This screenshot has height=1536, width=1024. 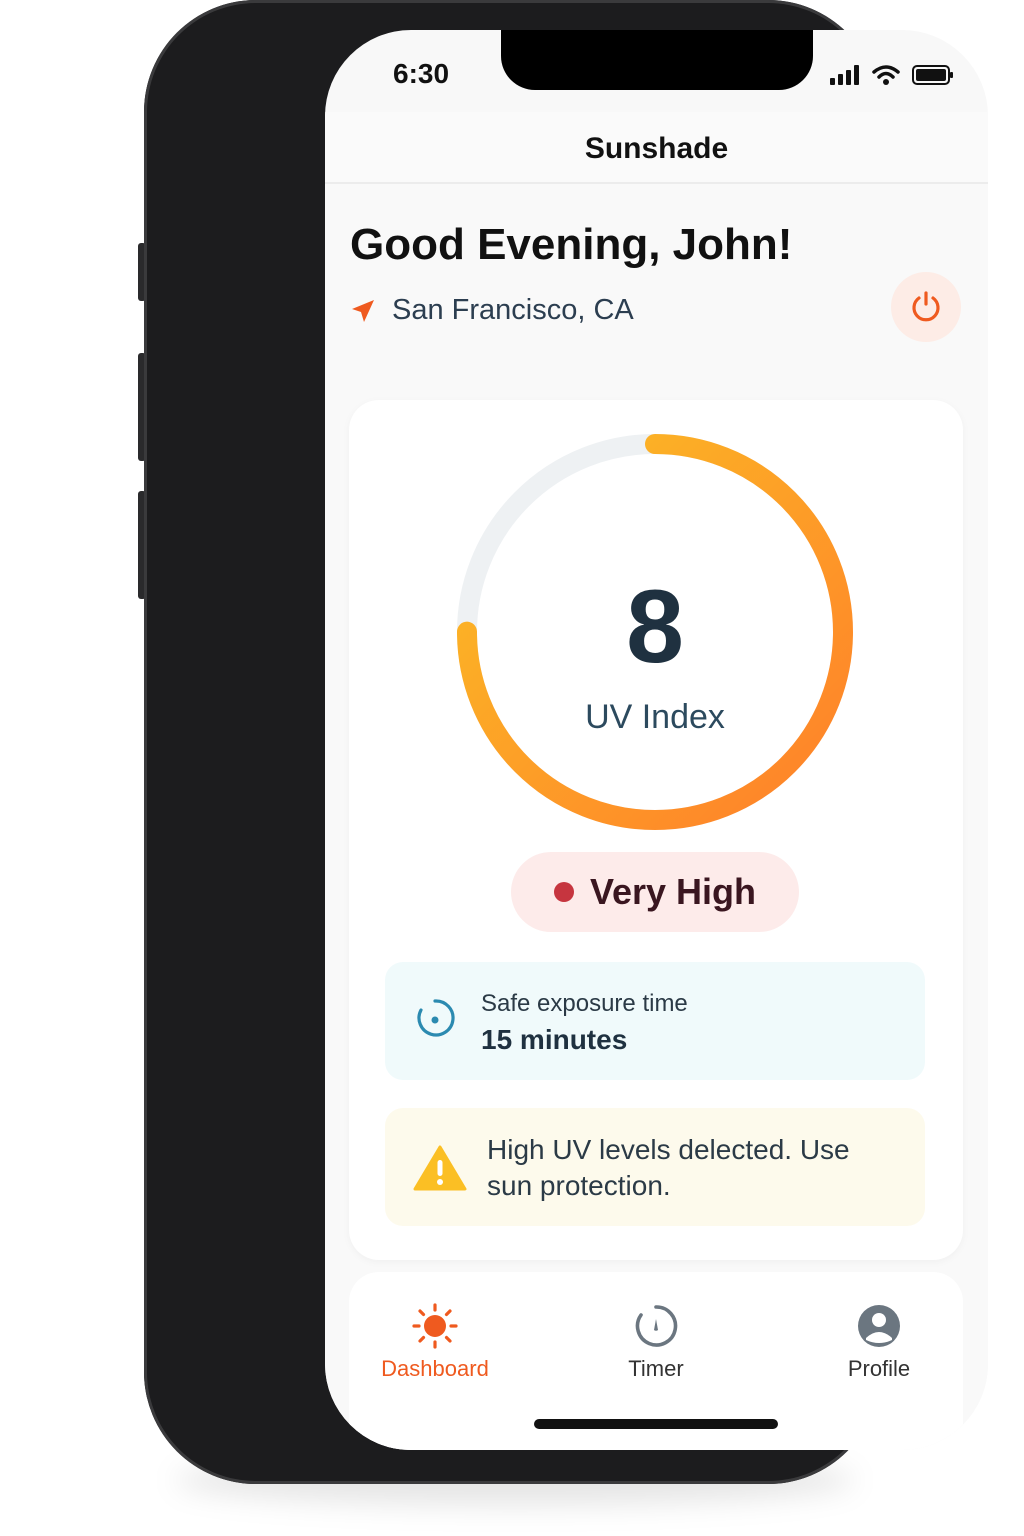 I want to click on uv-gauge: 8 UV Index, so click(x=655, y=632).